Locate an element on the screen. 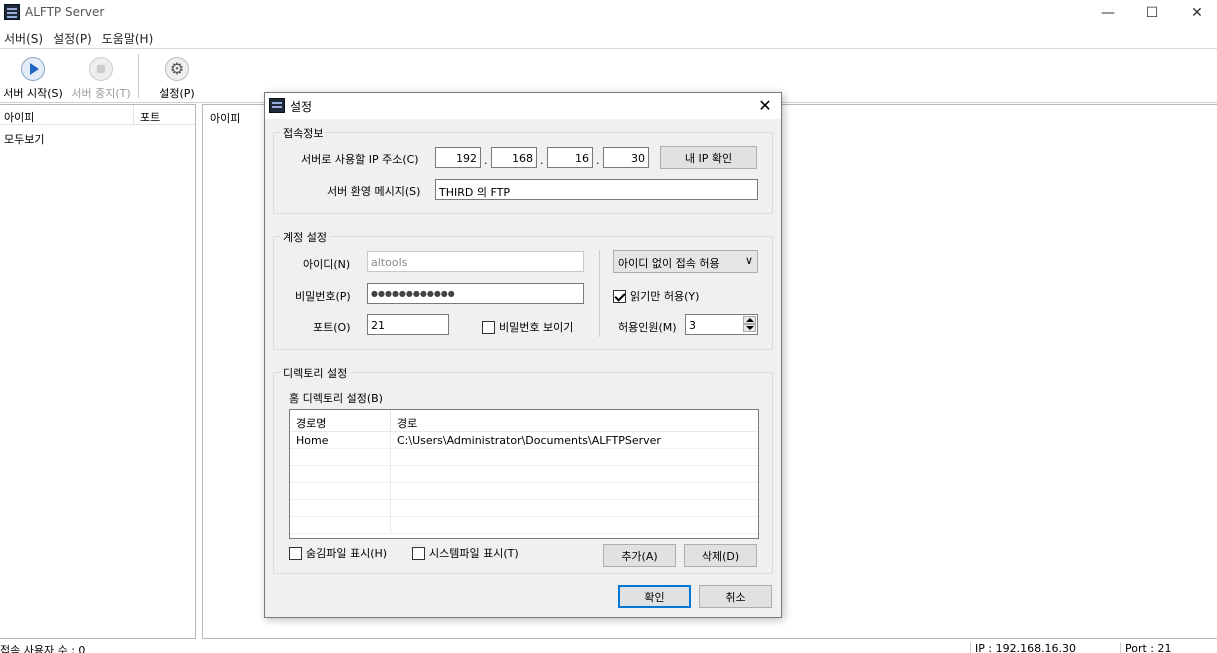 The height and width of the screenshot is (653, 1217). max-users-label: 허용인원(M) is located at coordinates (647, 327).